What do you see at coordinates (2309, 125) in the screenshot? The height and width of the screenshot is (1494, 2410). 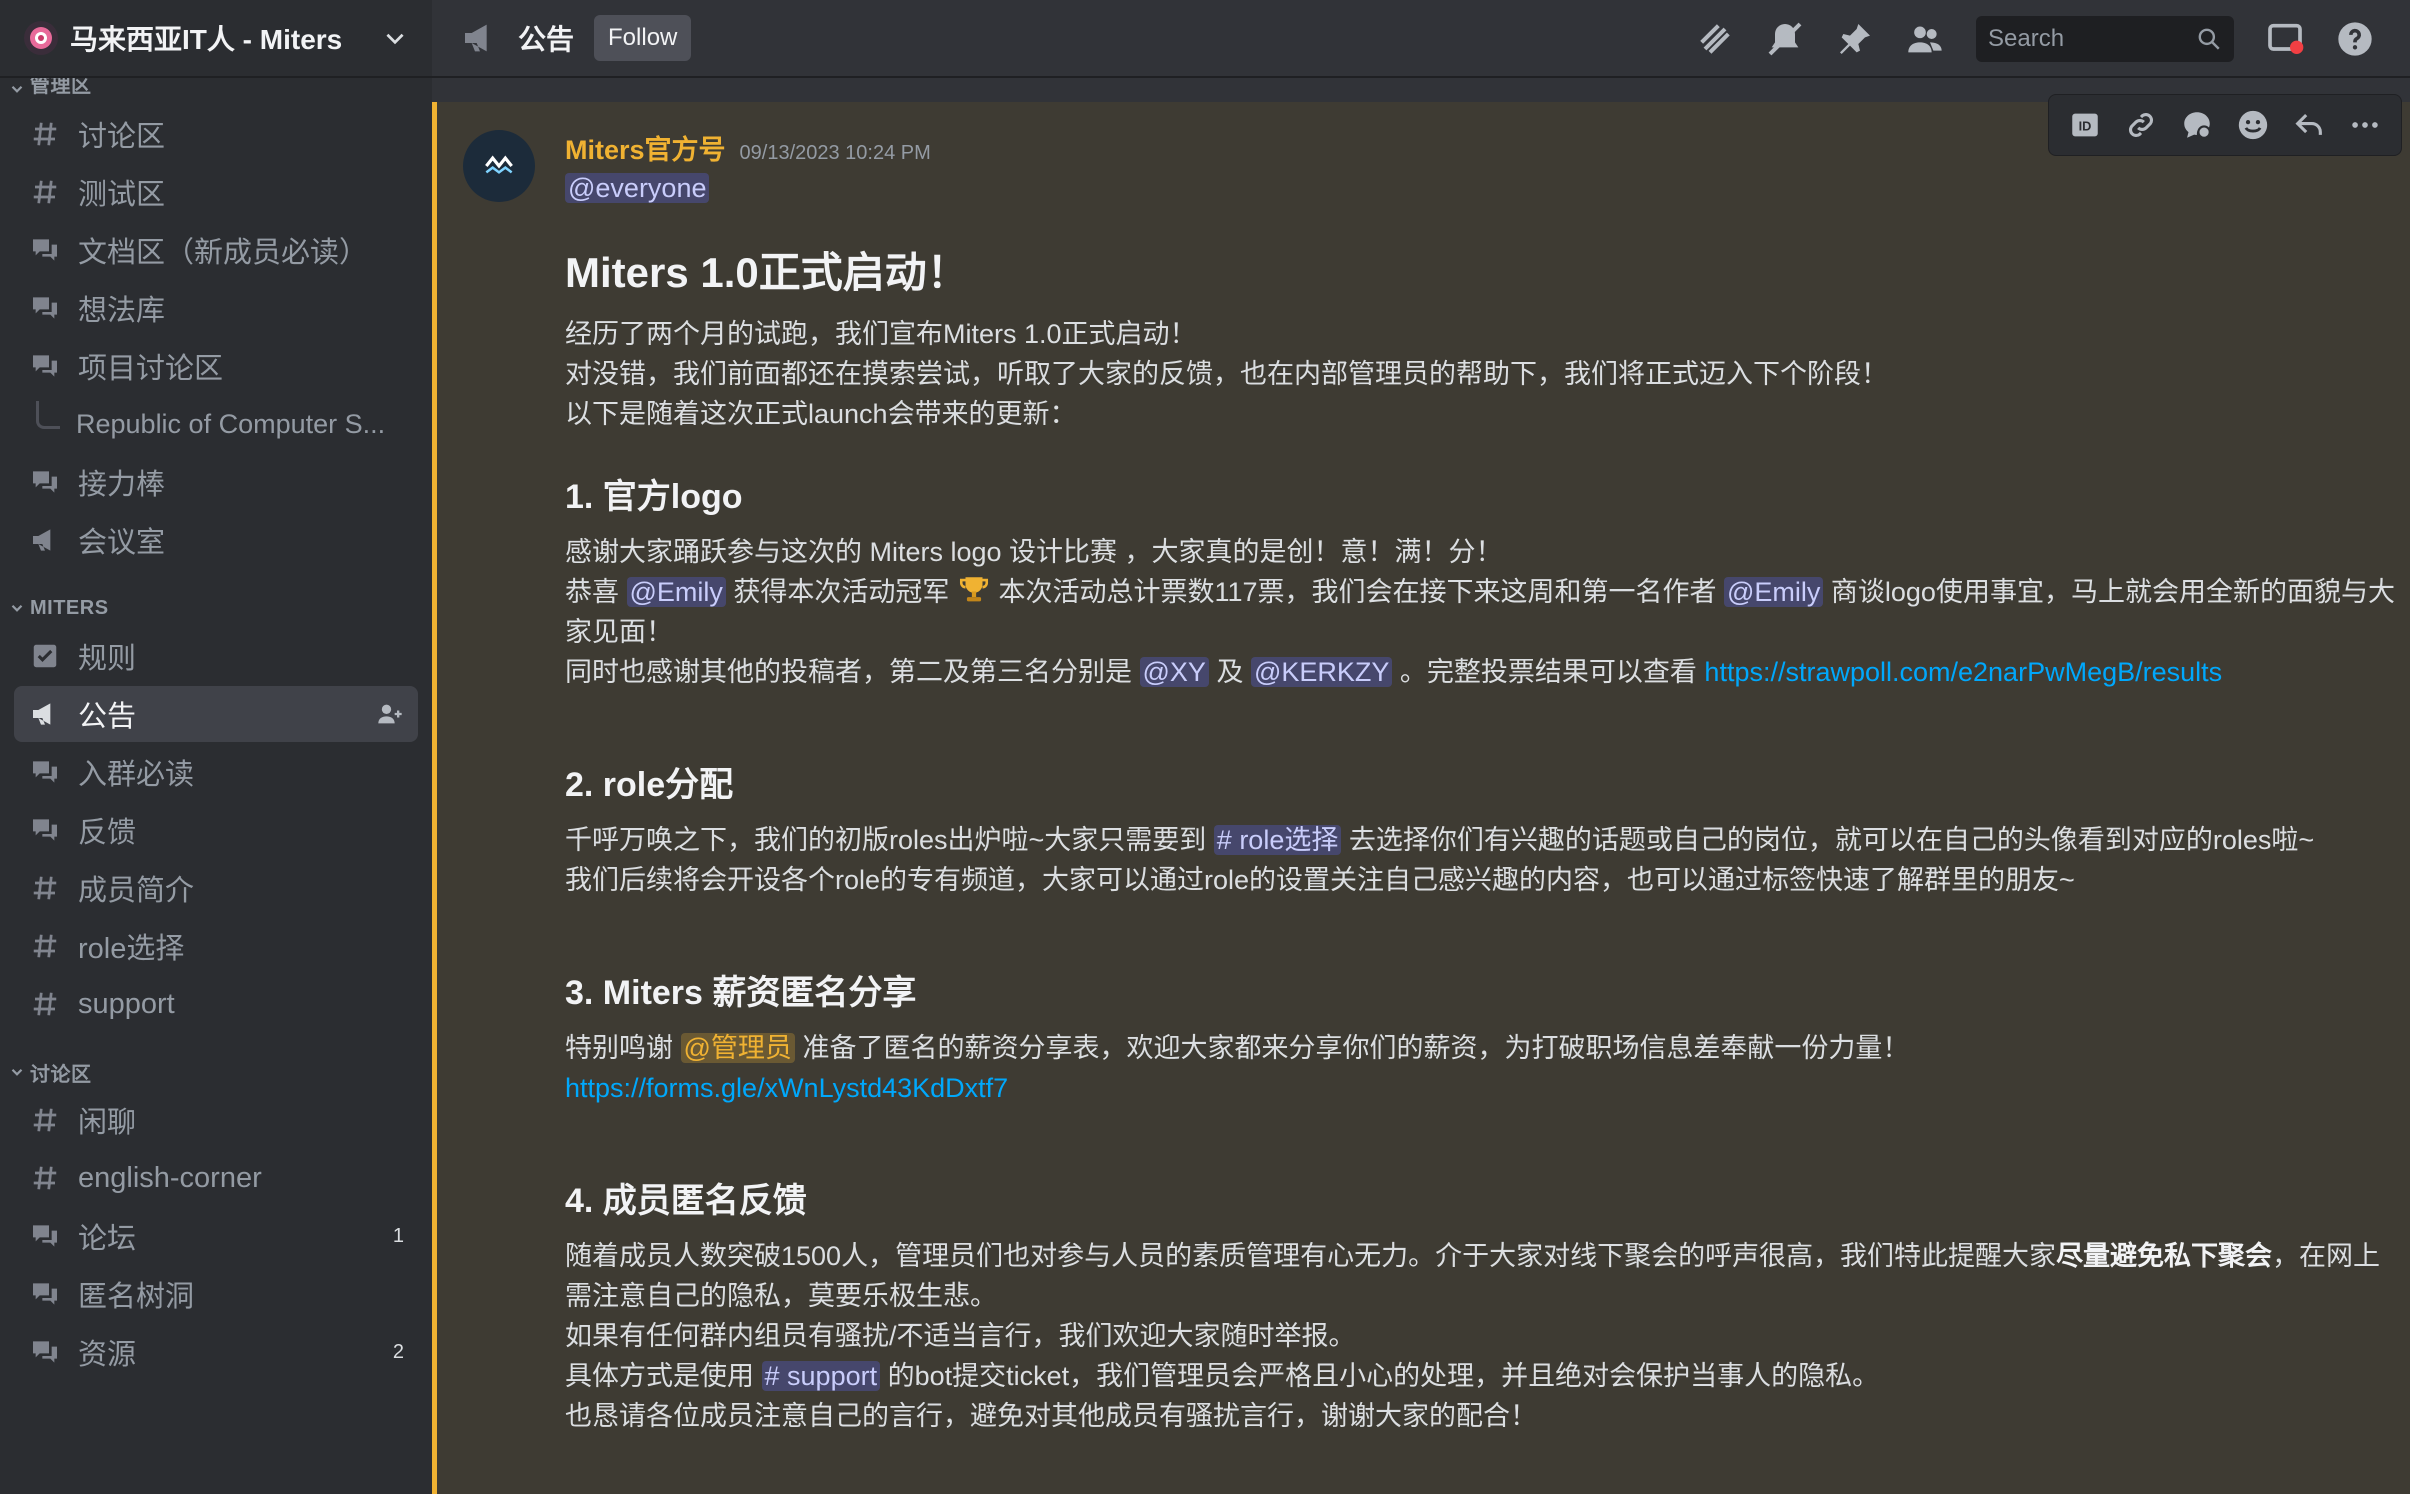 I see `reply-icon` at bounding box center [2309, 125].